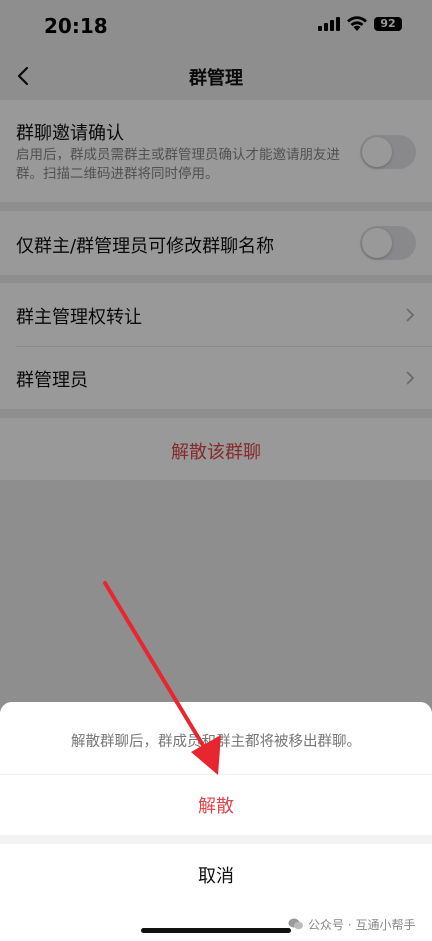  Describe the element at coordinates (216, 742) in the screenshot. I see `sheet-message: 解散群聊后，群成员和群主都将被移出群聊。` at that location.